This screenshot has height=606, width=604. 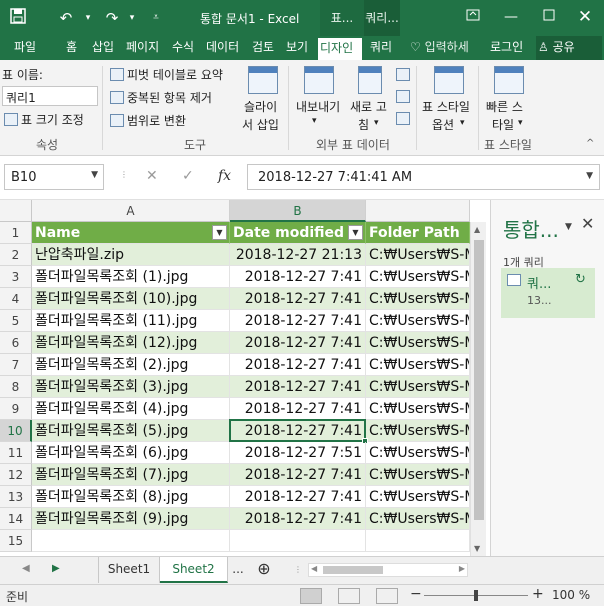 What do you see at coordinates (585, 17) in the screenshot?
I see `close-icon: ✕` at bounding box center [585, 17].